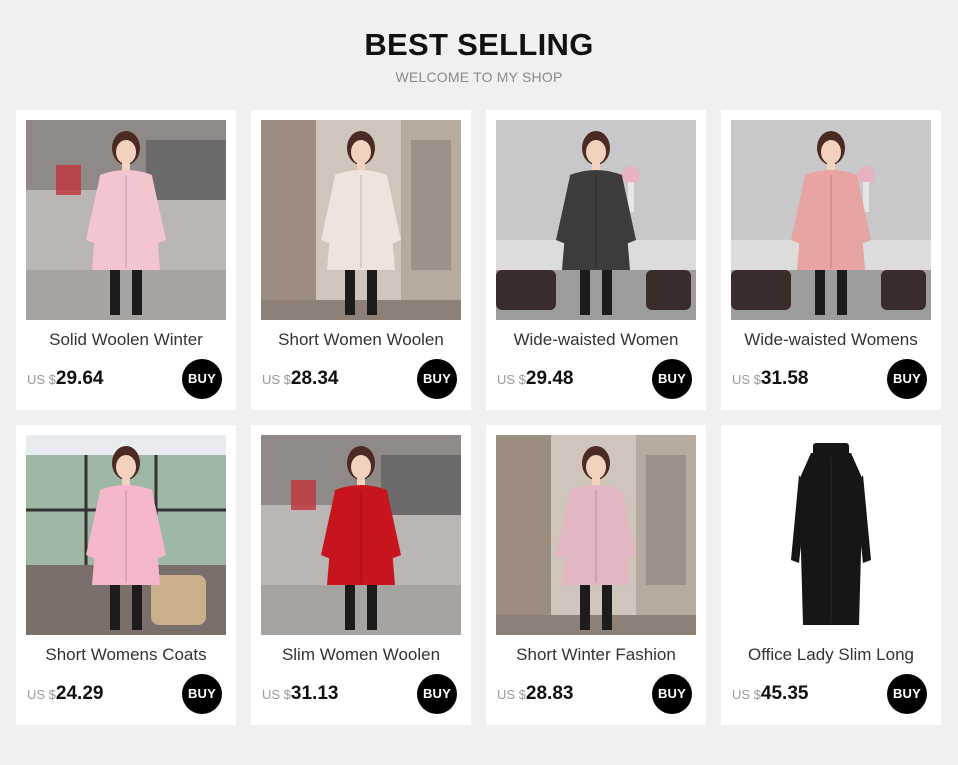 The width and height of the screenshot is (958, 765). I want to click on section-title: BEST SELLING, so click(479, 44).